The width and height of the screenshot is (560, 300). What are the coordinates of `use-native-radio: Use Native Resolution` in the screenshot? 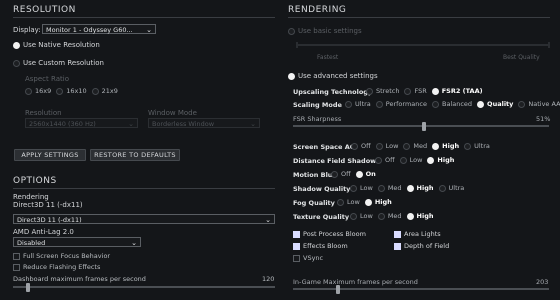 It's located at (56, 45).